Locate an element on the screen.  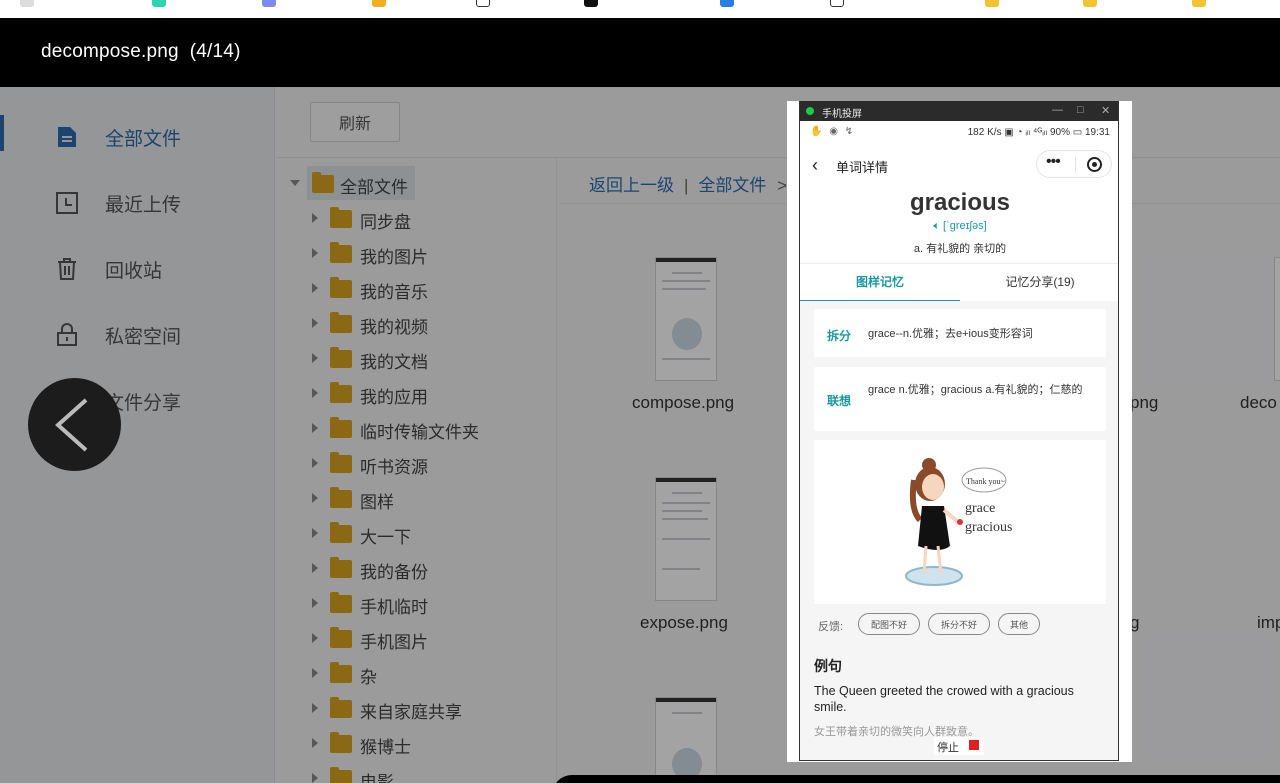
feedback-row: 反馈: 配图不好 拆分不好 其他 is located at coordinates (960, 625).